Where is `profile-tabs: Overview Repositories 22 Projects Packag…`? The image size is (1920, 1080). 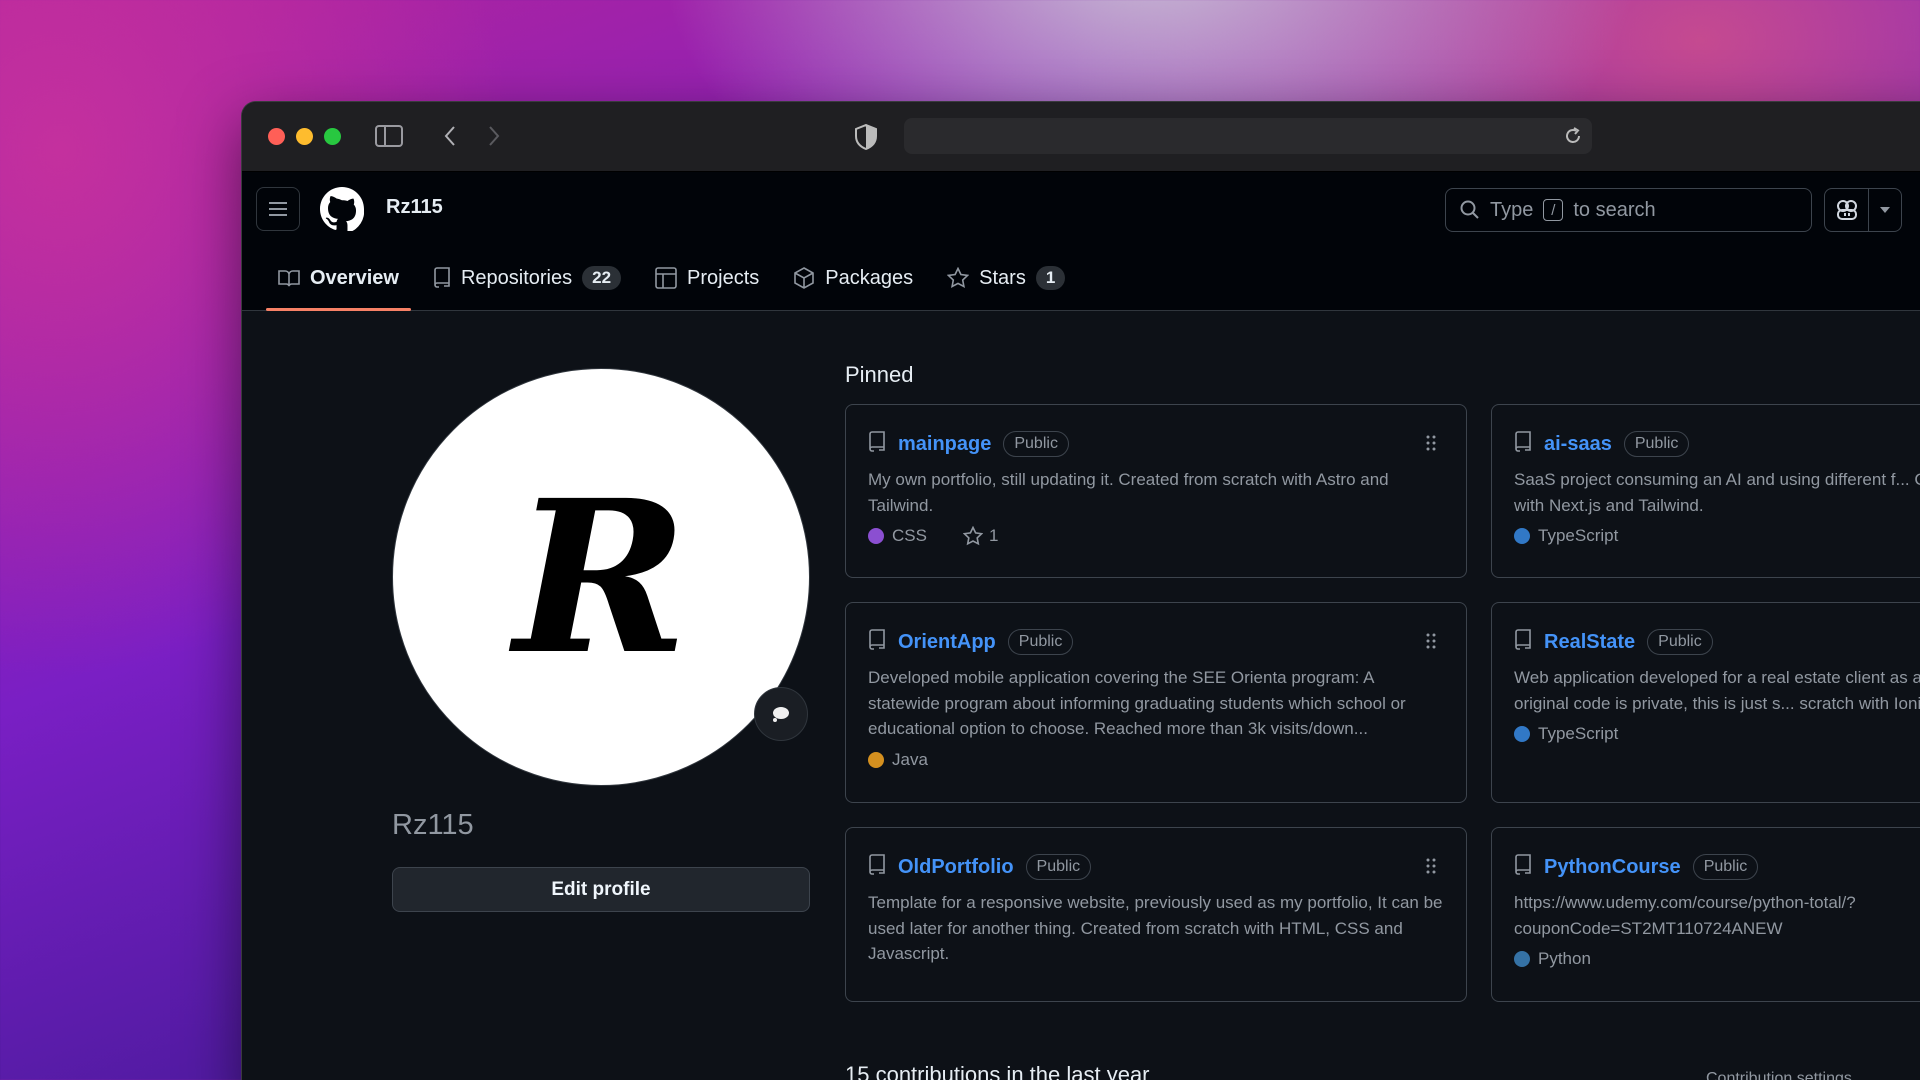
profile-tabs: Overview Repositories 22 Projects Packag… is located at coordinates (676, 282).